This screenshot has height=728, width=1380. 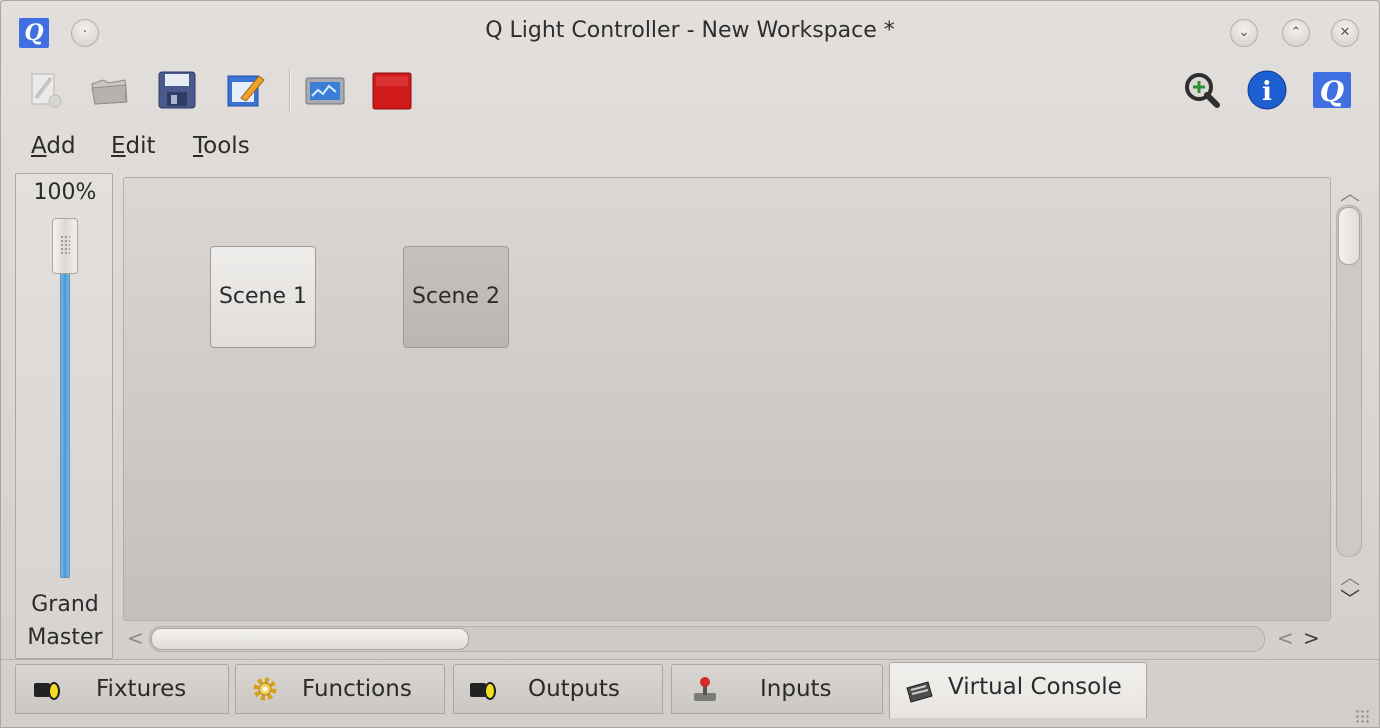 I want to click on qlc-info-button: Q, so click(x=1333, y=90).